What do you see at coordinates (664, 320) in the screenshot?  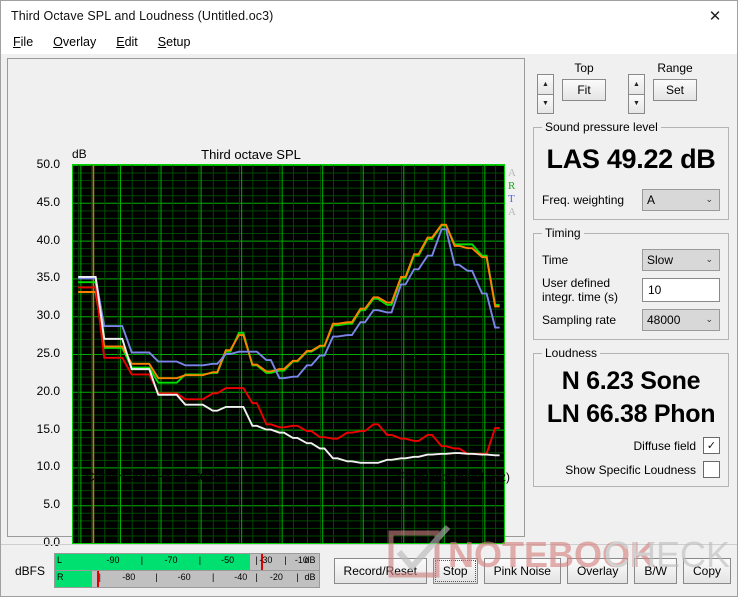 I see `sampling-rate-value: 48000` at bounding box center [664, 320].